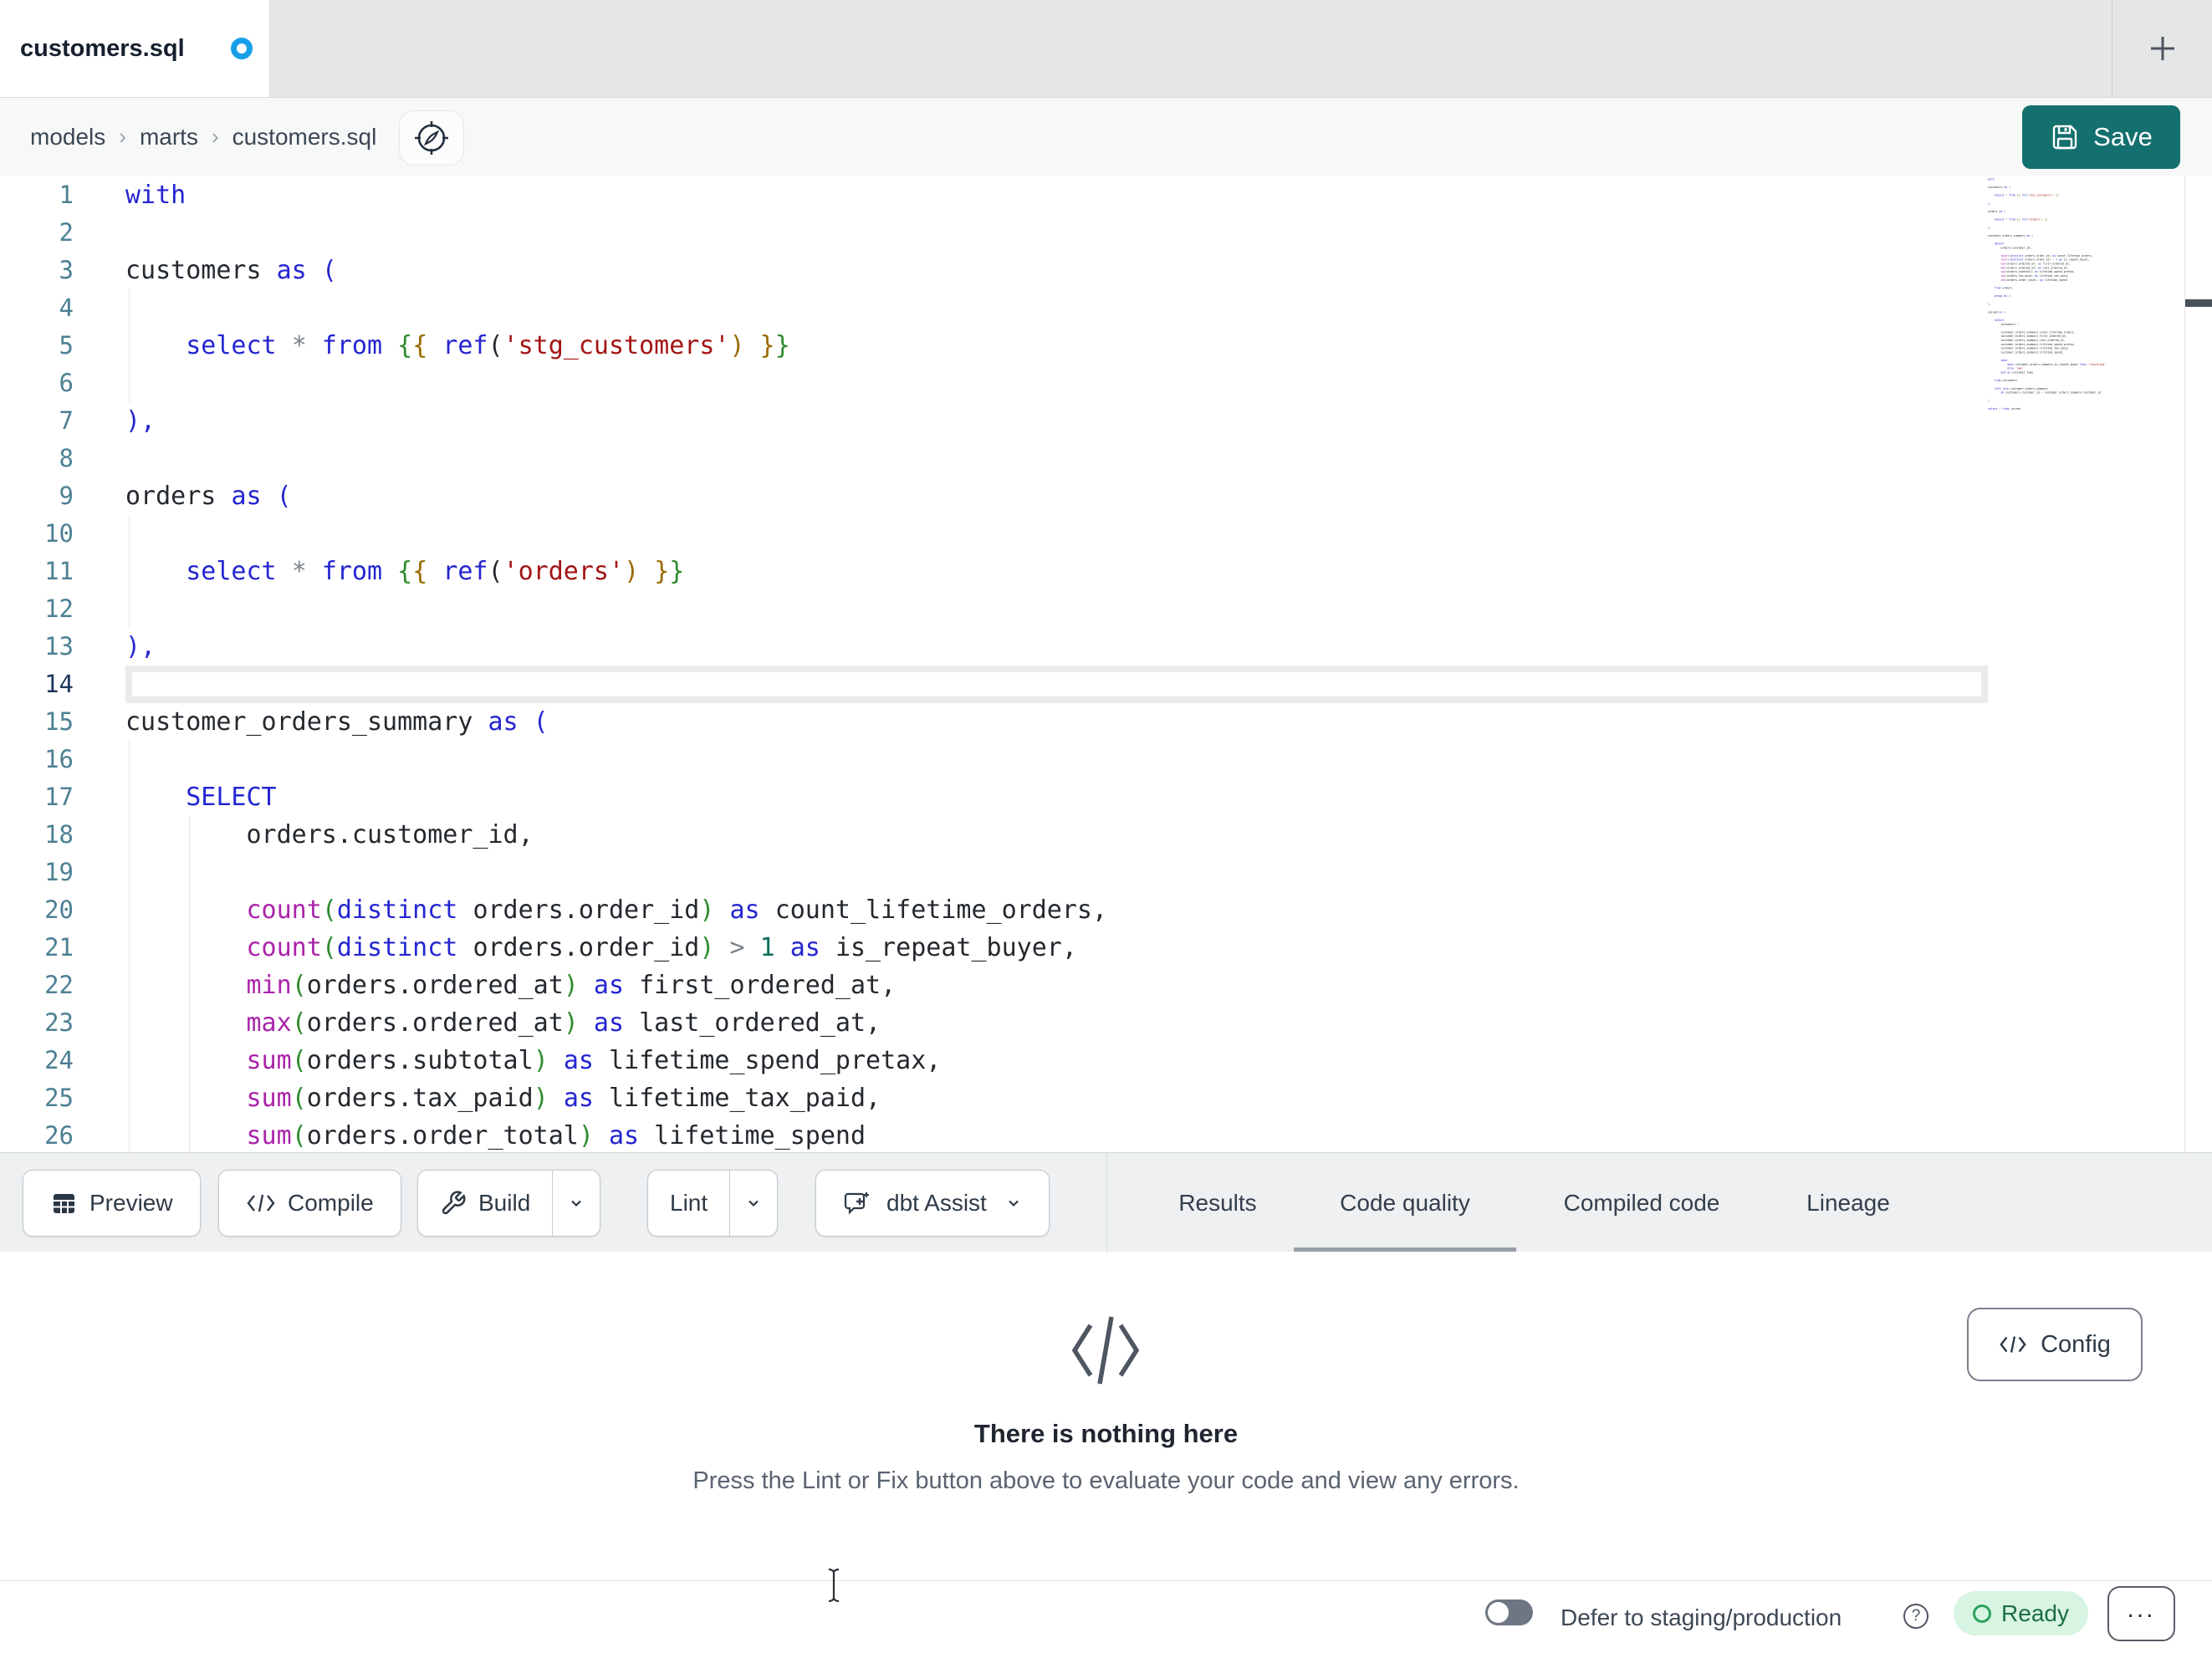 Image resolution: width=2212 pixels, height=1653 pixels. I want to click on dbt-assist-button-label: dbt Assist, so click(937, 1203).